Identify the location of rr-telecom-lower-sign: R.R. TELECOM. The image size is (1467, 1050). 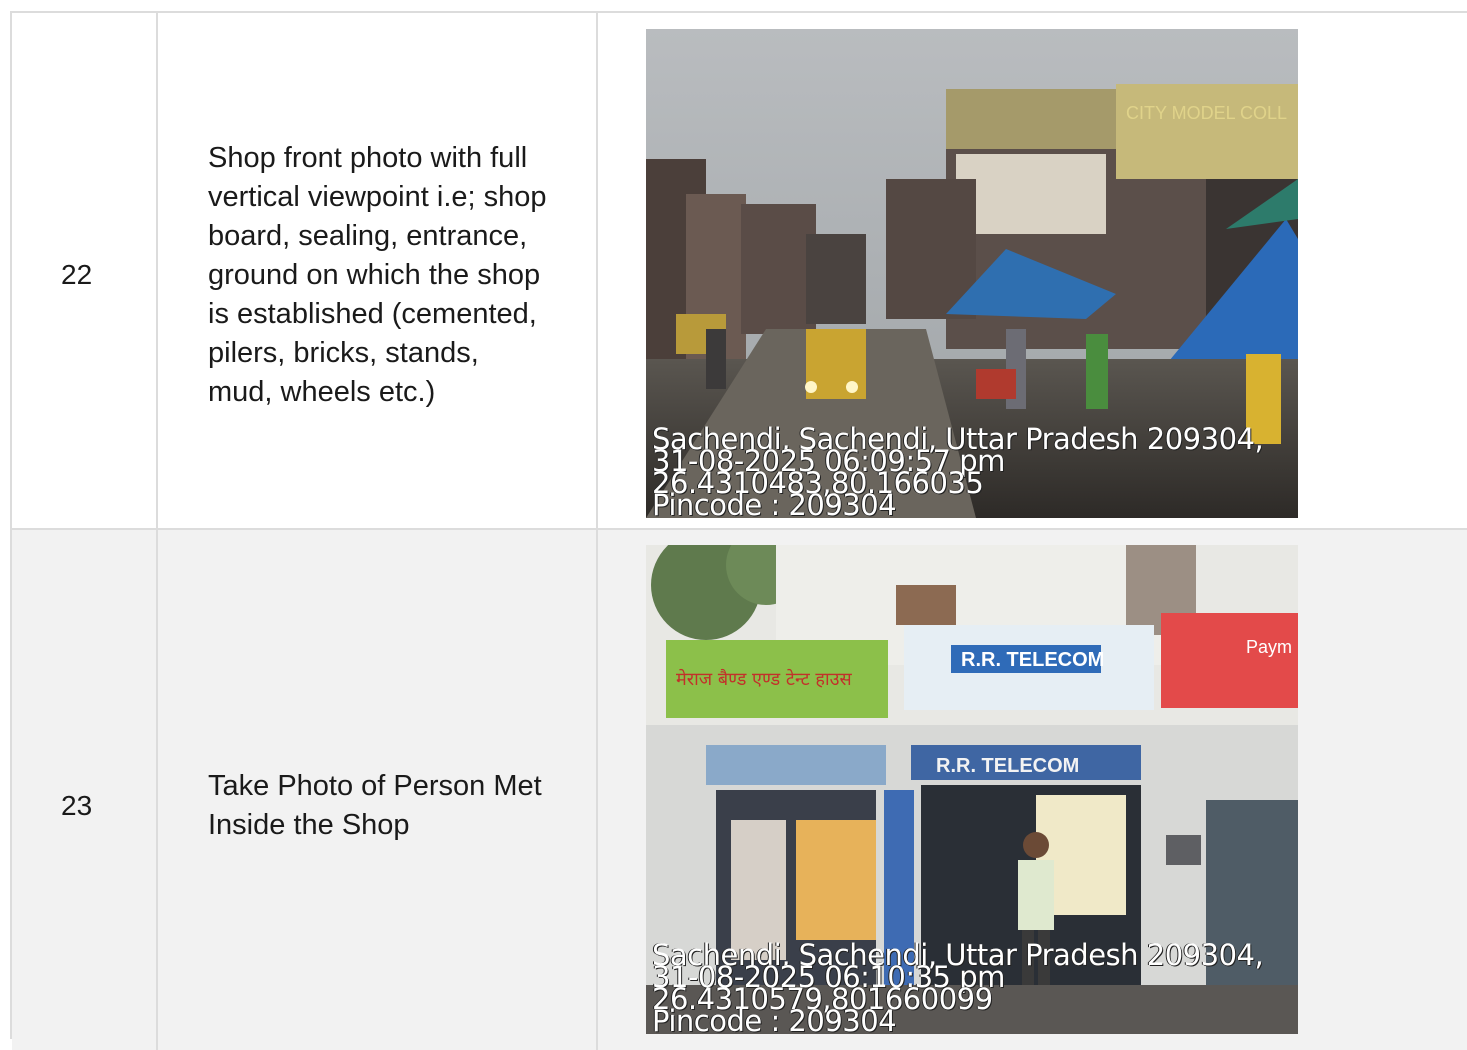
(1007, 766).